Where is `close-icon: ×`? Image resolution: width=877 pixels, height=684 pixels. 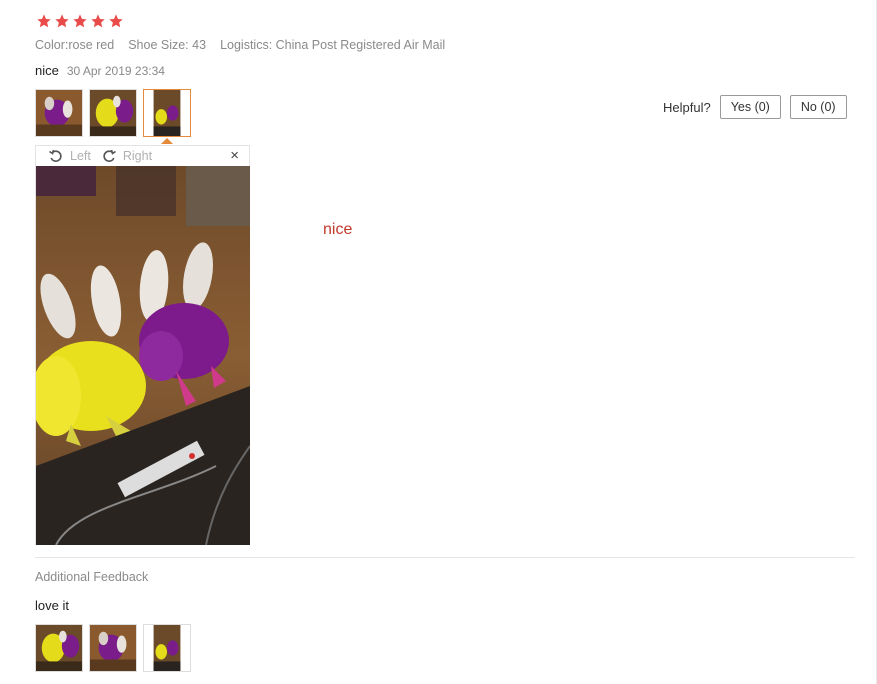
close-icon: × is located at coordinates (234, 155).